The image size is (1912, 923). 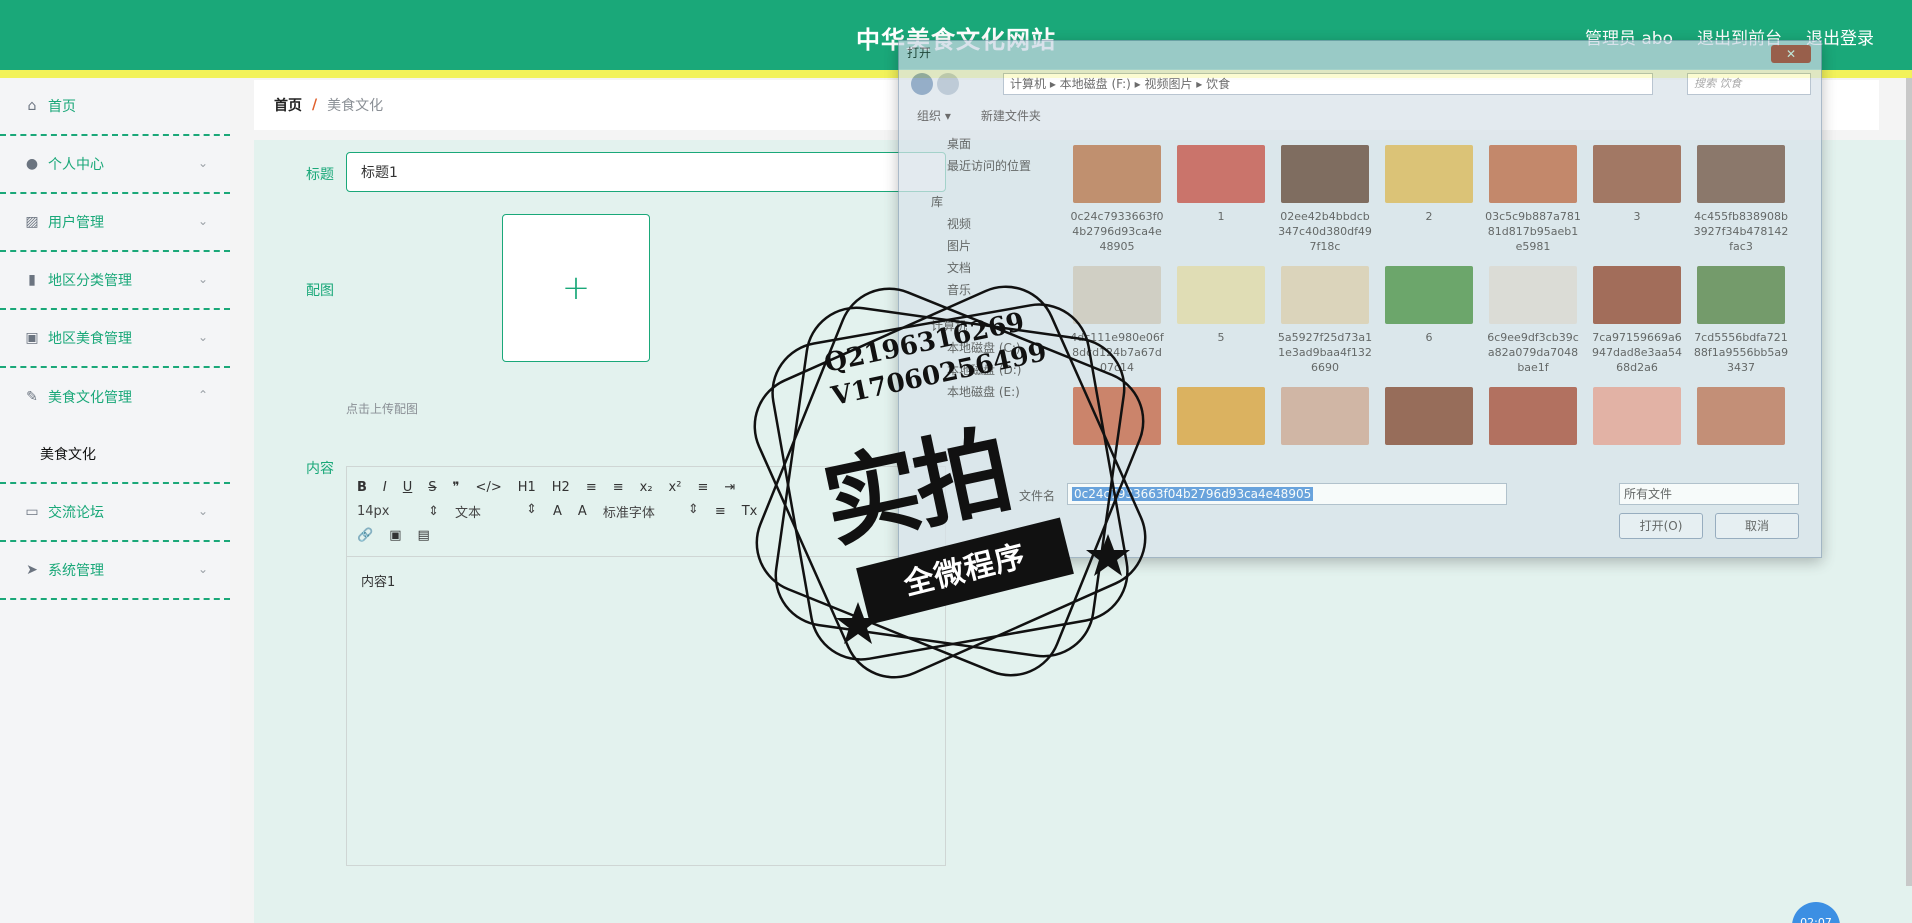 What do you see at coordinates (1533, 323) in the screenshot?
I see `file-thumbnail: 6c9ee9df3cb39ca82a079da7048bae1f` at bounding box center [1533, 323].